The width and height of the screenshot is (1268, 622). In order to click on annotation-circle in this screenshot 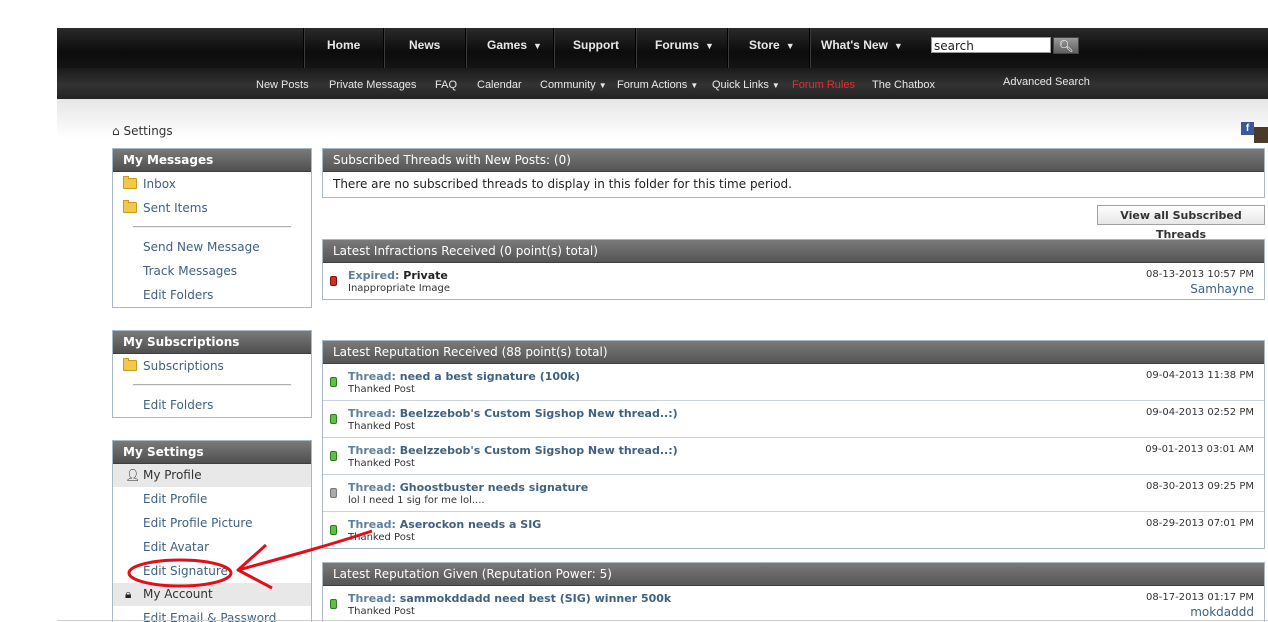, I will do `click(180, 573)`.